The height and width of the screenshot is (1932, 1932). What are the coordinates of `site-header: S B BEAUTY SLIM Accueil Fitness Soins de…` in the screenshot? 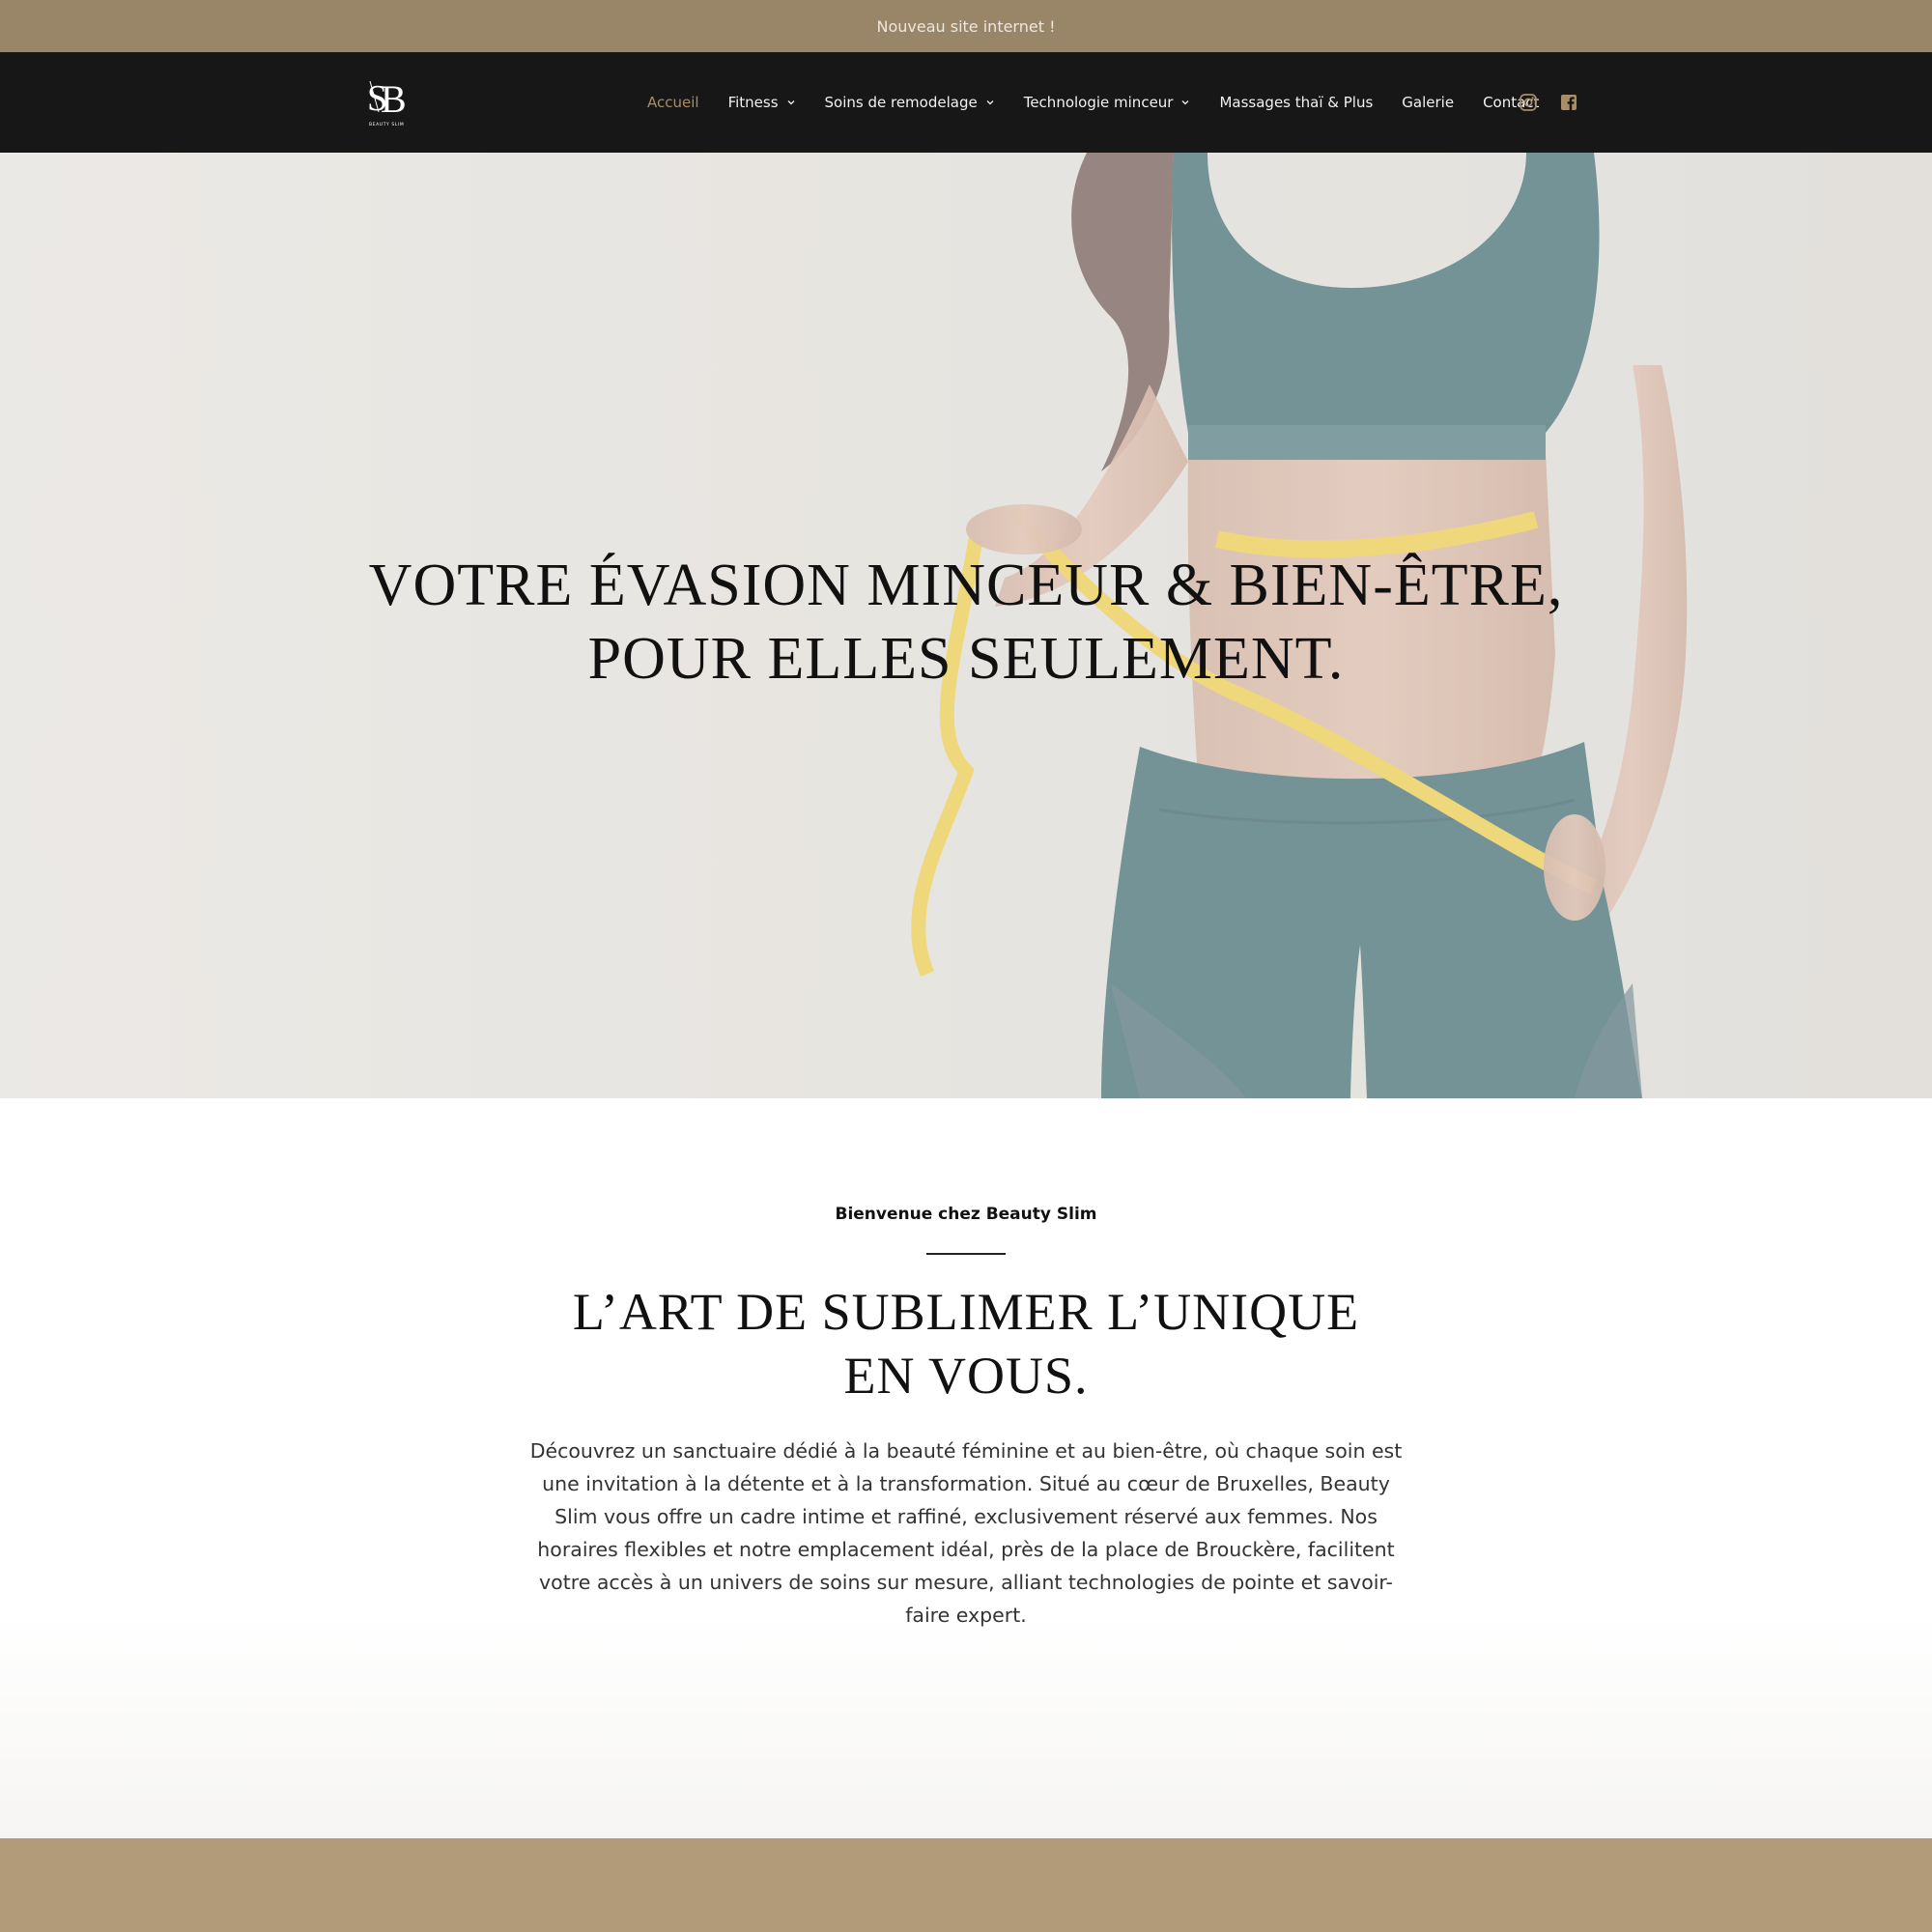 It's located at (966, 102).